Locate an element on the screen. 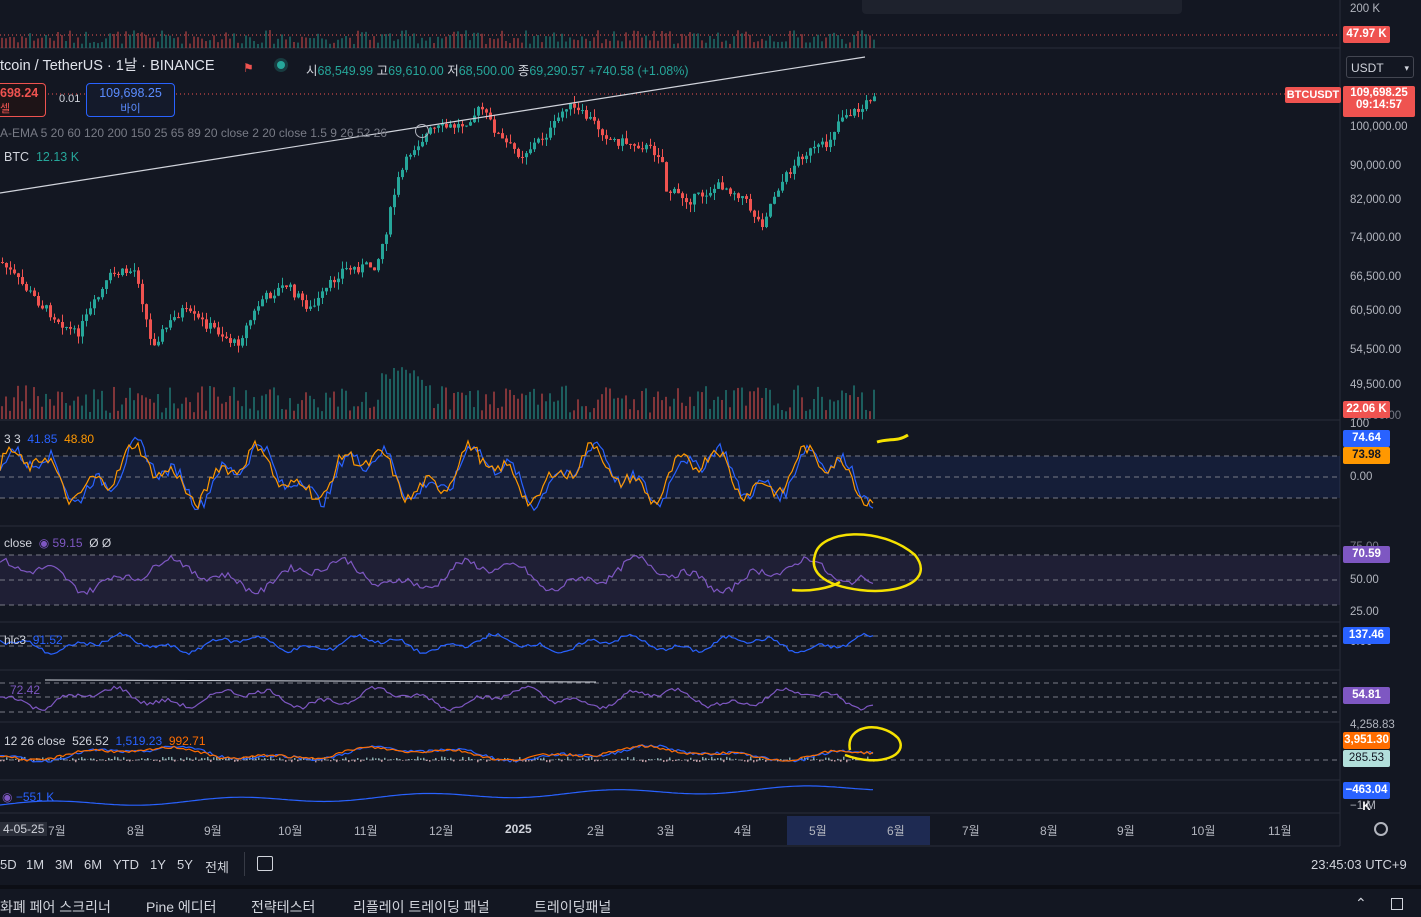 Image resolution: width=1421 pixels, height=917 pixels. range-button: 1Y is located at coordinates (158, 864).